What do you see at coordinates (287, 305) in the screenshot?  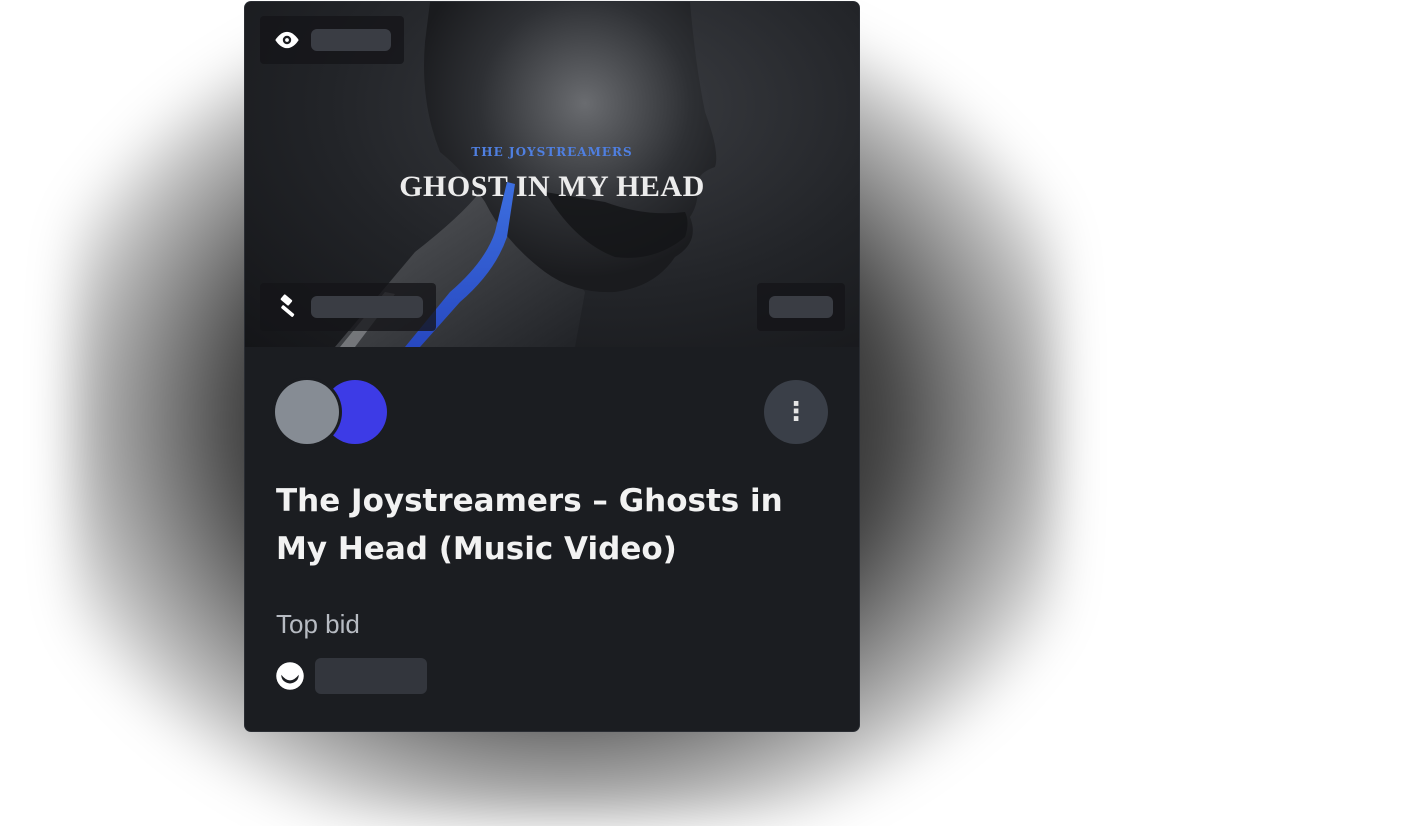 I see `gavel-icon` at bounding box center [287, 305].